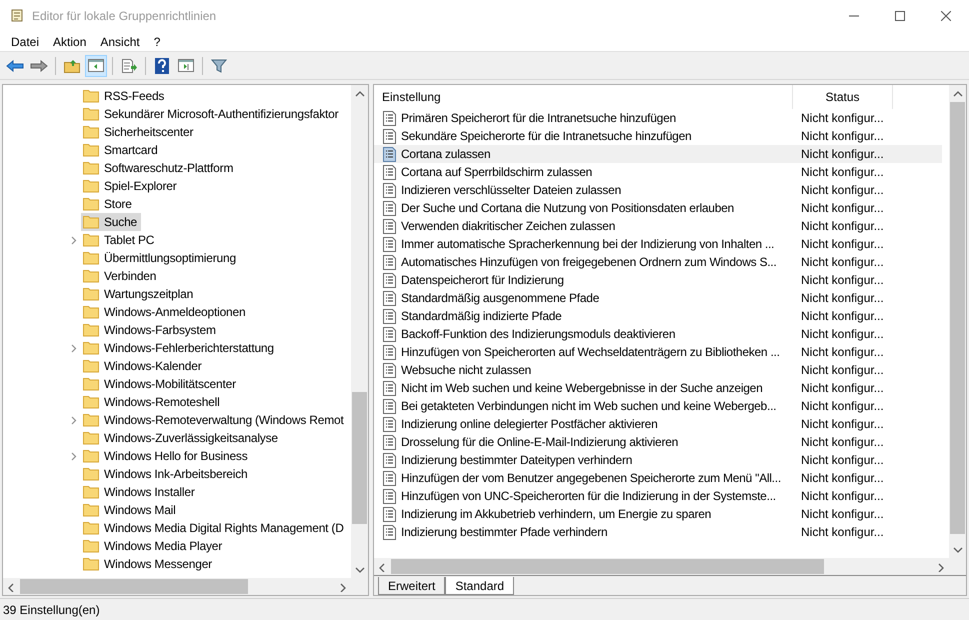 The image size is (969, 620). Describe the element at coordinates (130, 510) in the screenshot. I see `tree-item: Windows Mail` at that location.